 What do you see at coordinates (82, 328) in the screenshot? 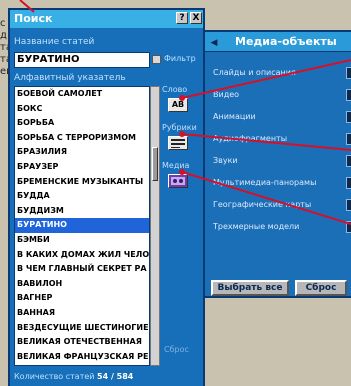
I see `list-item: ВЕЗДЕСУЩИЕ ШЕСТИНОГИЕ` at bounding box center [82, 328].